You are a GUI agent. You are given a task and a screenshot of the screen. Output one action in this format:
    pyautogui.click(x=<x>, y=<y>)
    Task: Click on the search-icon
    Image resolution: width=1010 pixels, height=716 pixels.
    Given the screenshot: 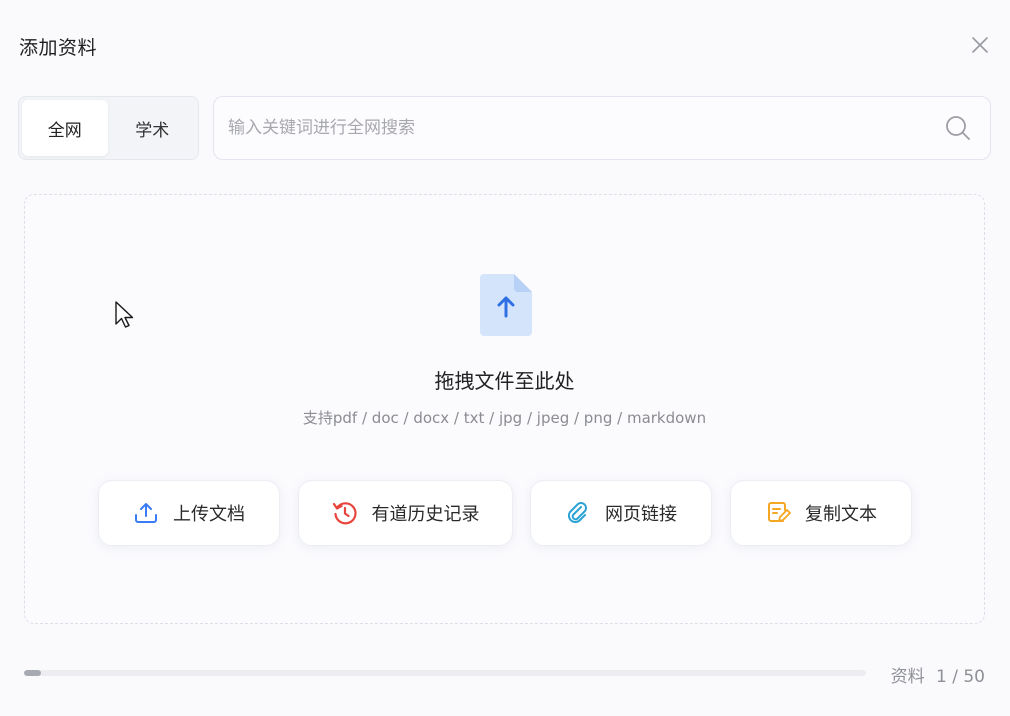 What is the action you would take?
    pyautogui.click(x=958, y=128)
    